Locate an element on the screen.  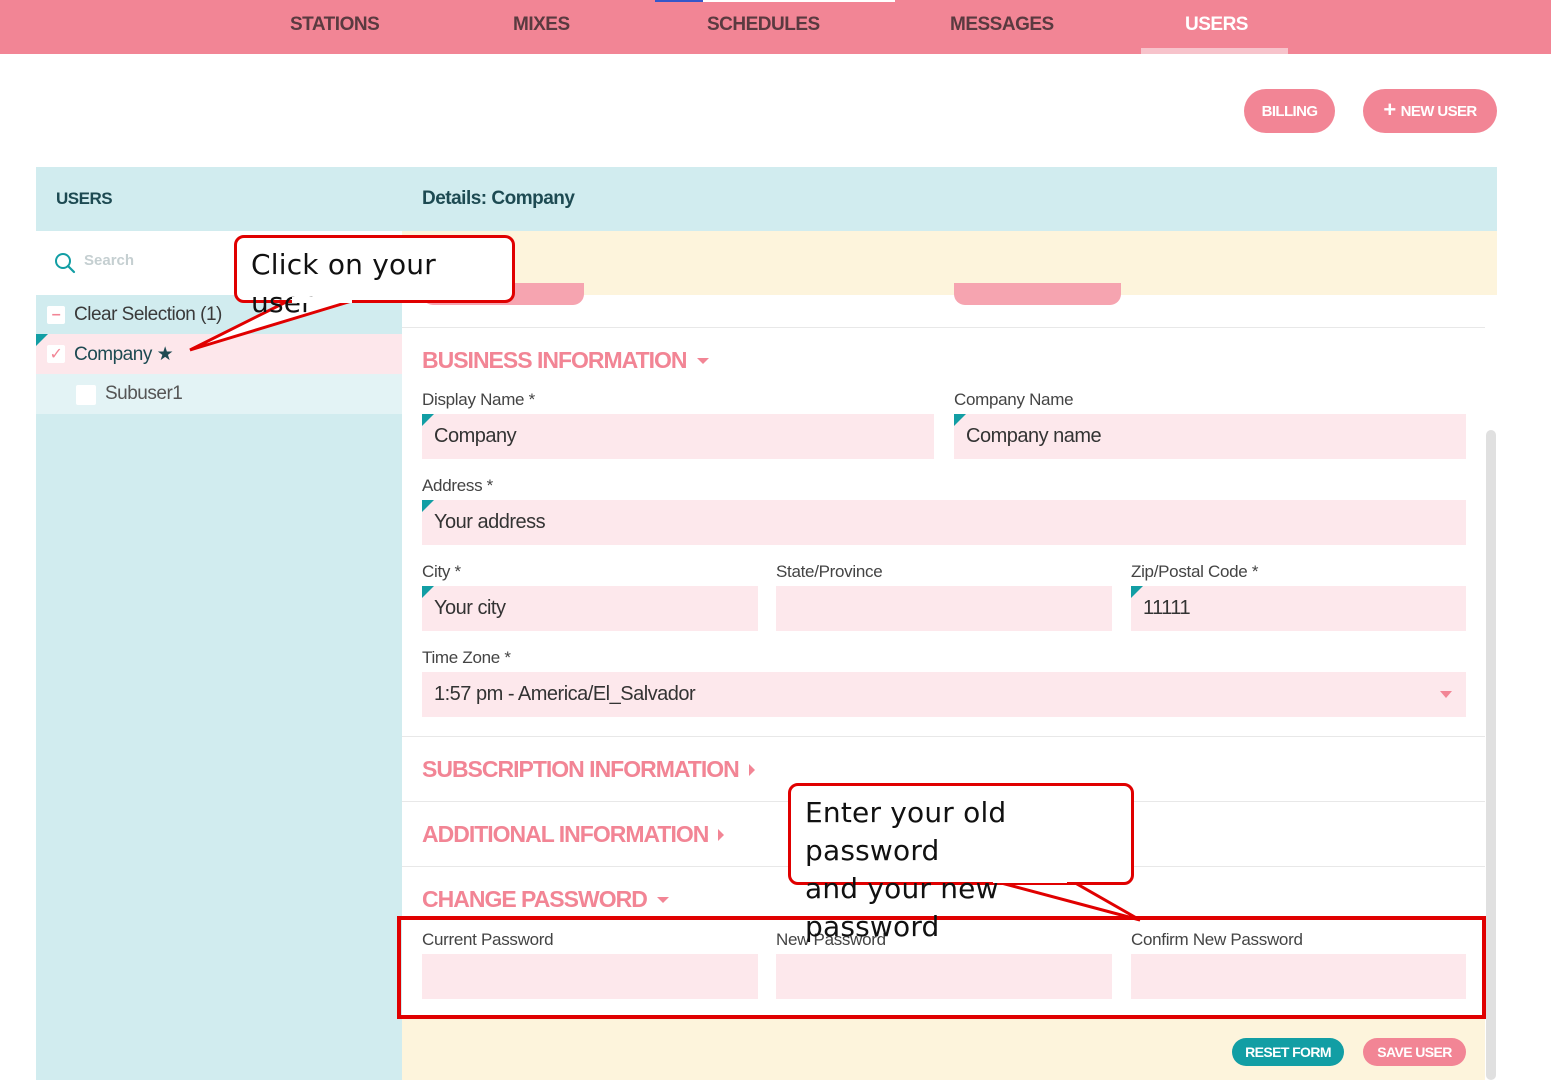
save-user-button: SAVE USER is located at coordinates (1414, 1052).